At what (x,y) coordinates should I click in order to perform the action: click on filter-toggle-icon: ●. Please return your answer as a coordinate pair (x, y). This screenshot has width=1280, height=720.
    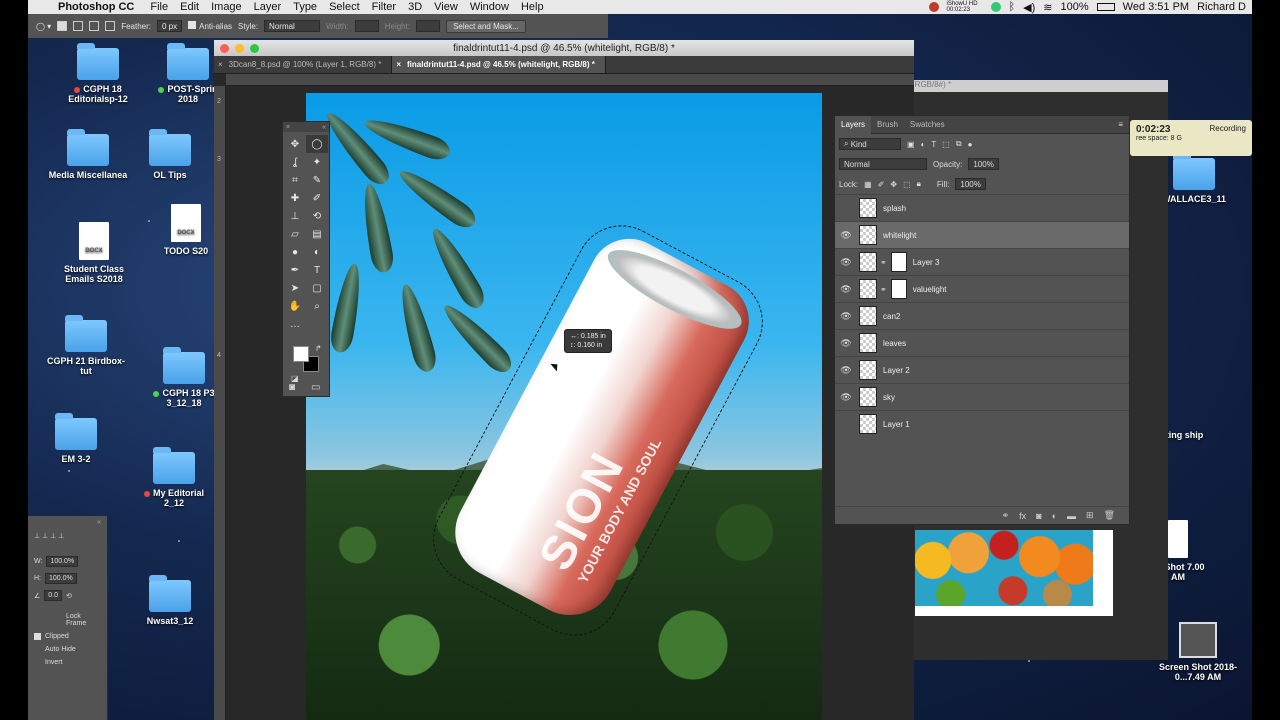
    Looking at the image, I should click on (970, 144).